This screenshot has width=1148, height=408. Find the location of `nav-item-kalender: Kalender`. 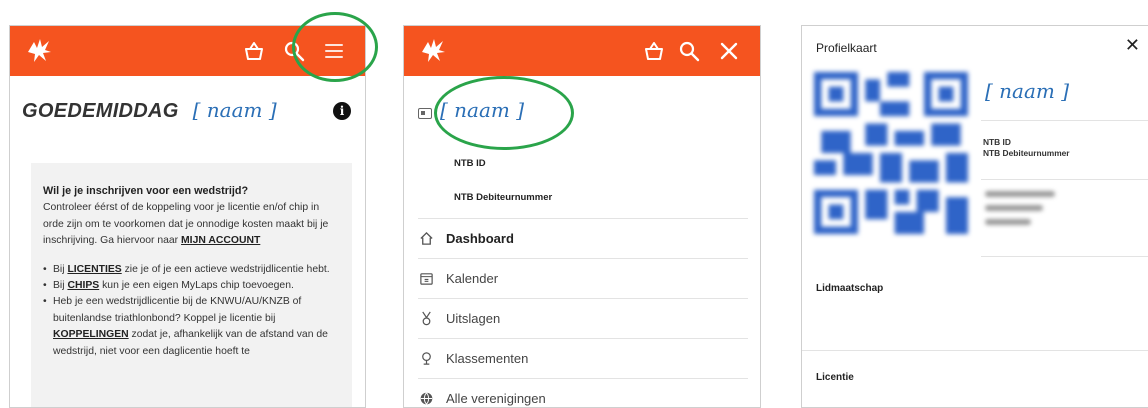

nav-item-kalender: Kalender is located at coordinates (583, 278).